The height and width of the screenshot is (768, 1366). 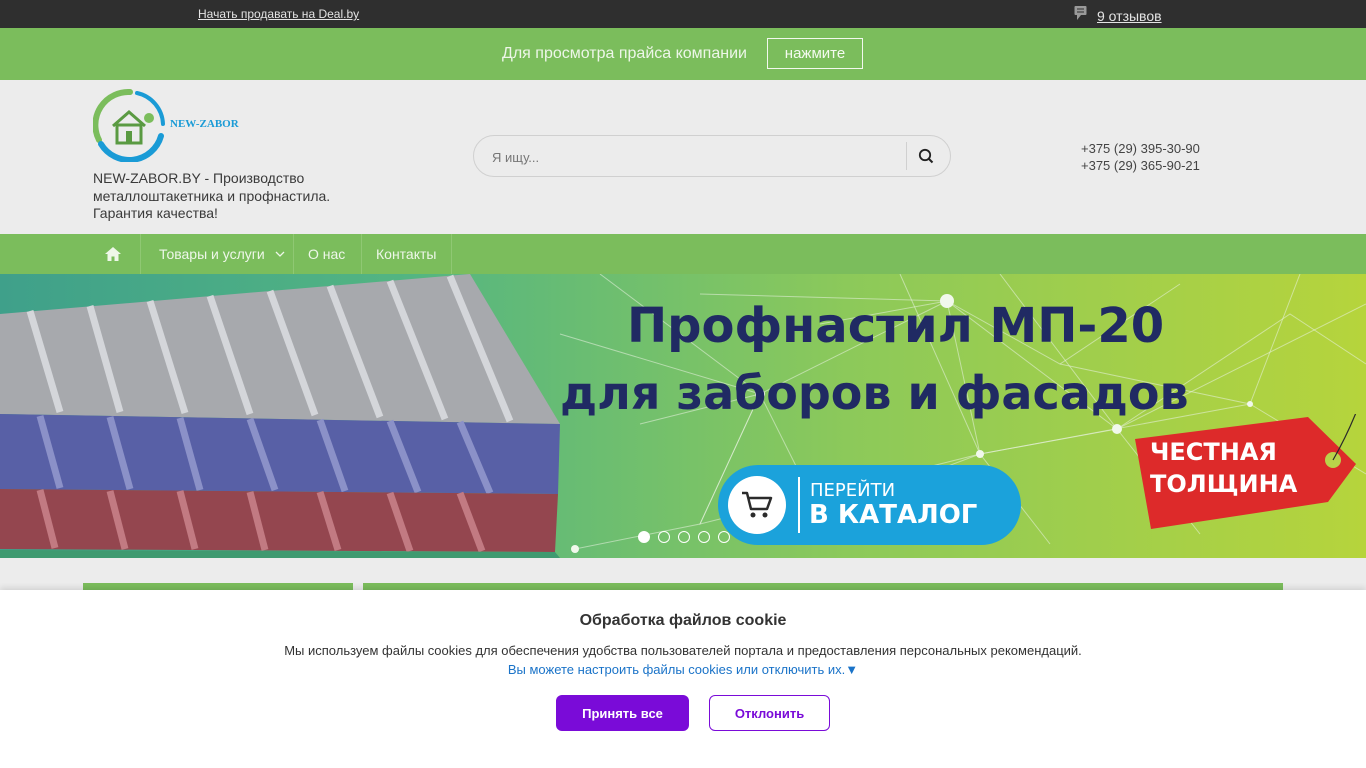 I want to click on nav-item-label: О нас, so click(x=327, y=254).